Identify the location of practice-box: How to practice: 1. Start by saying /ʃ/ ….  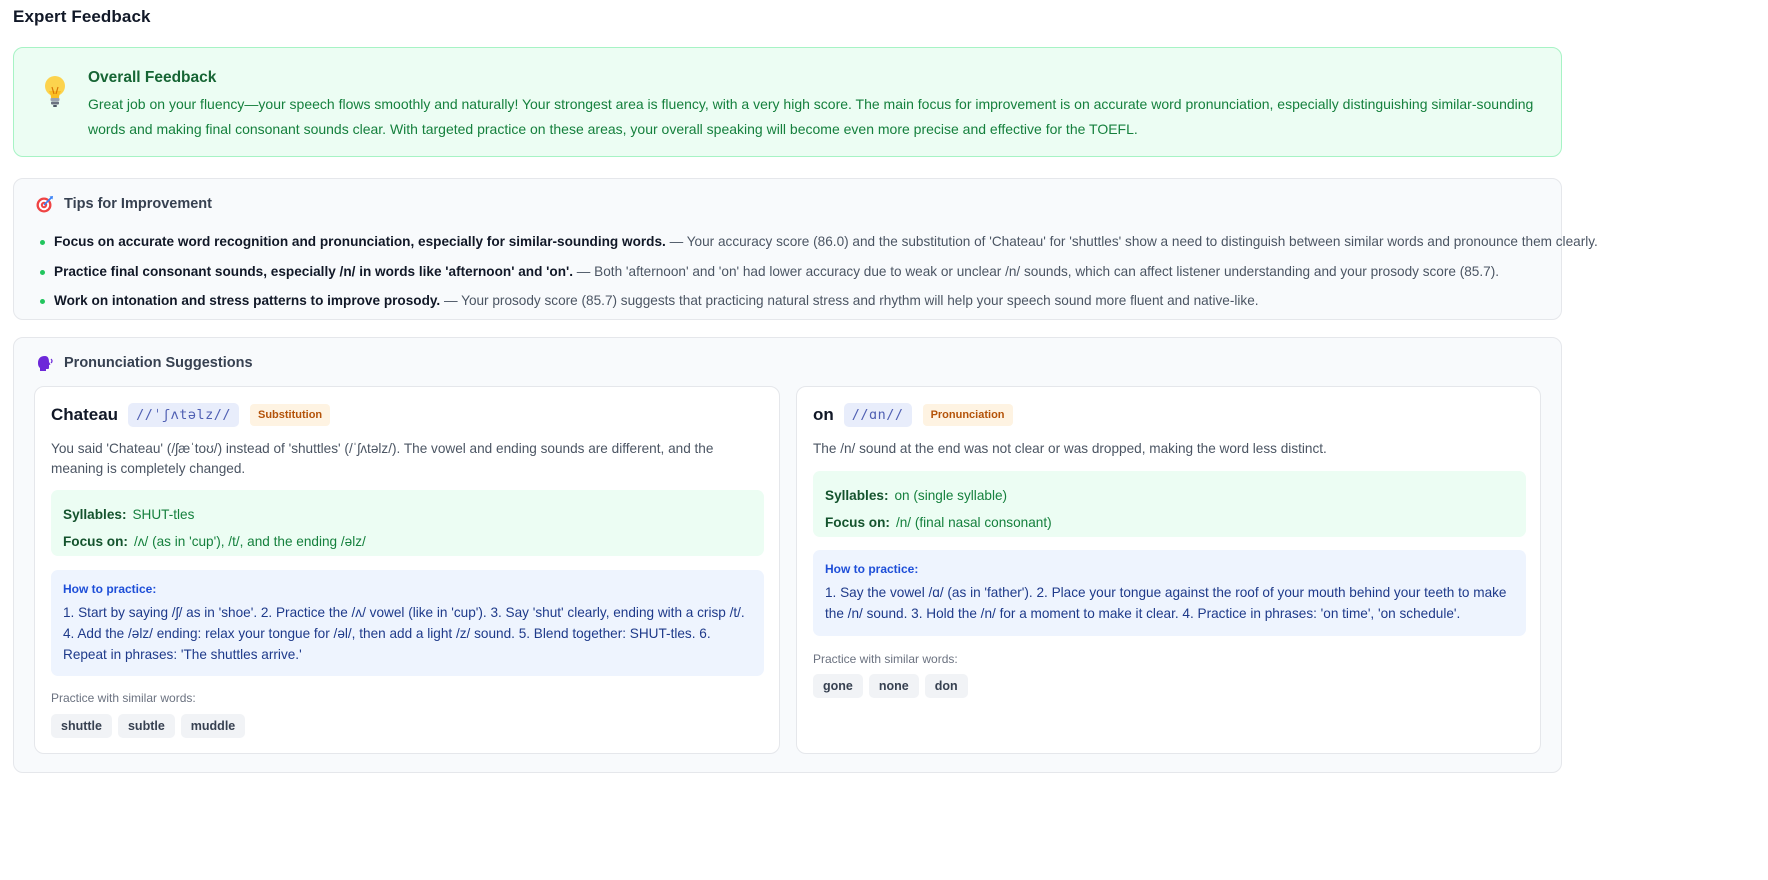
(407, 623).